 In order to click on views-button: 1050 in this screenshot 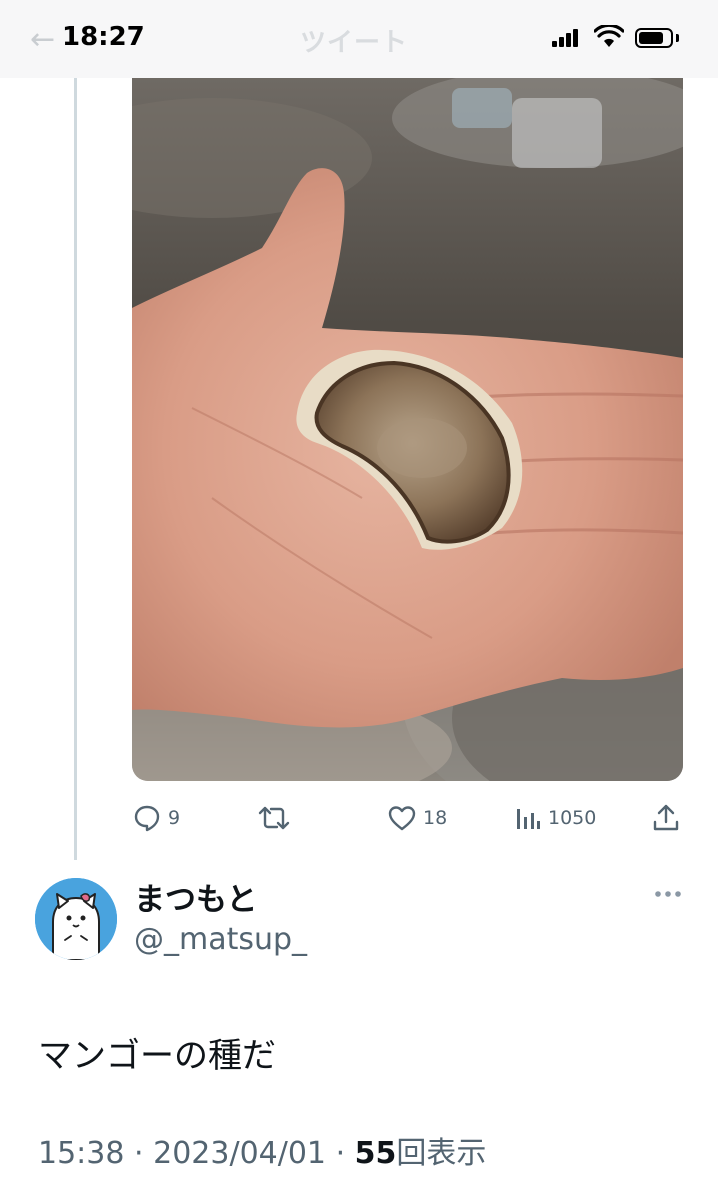, I will do `click(555, 818)`.